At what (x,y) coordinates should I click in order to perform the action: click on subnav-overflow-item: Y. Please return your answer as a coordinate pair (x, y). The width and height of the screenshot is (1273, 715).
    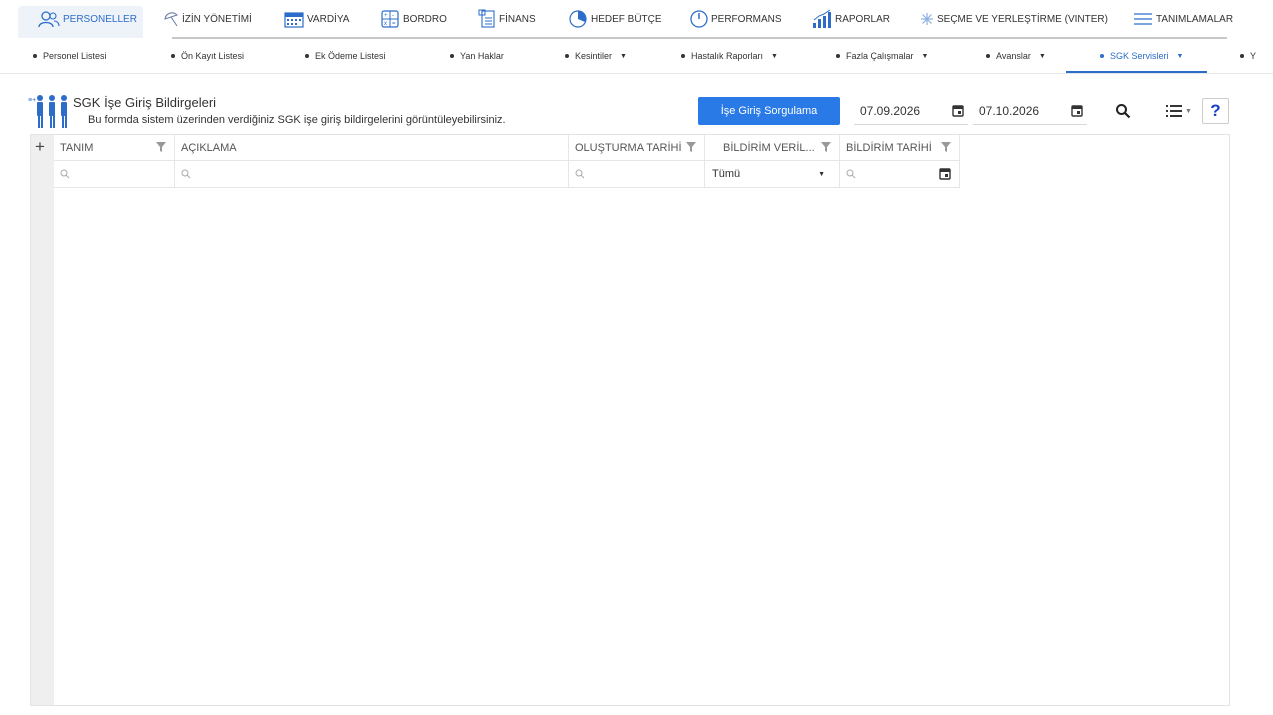
    Looking at the image, I should click on (1248, 56).